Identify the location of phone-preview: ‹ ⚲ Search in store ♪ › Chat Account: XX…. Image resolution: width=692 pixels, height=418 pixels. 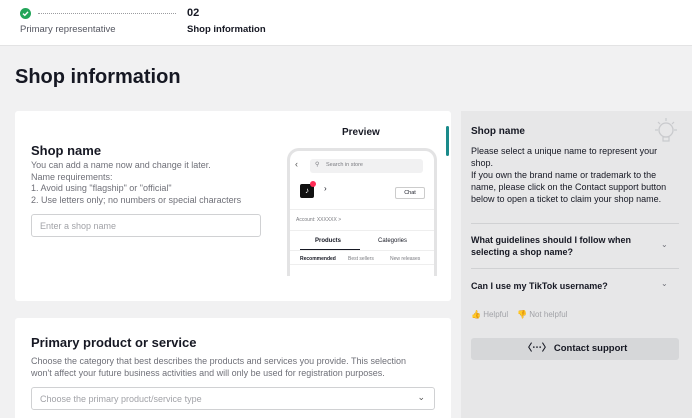
(362, 212).